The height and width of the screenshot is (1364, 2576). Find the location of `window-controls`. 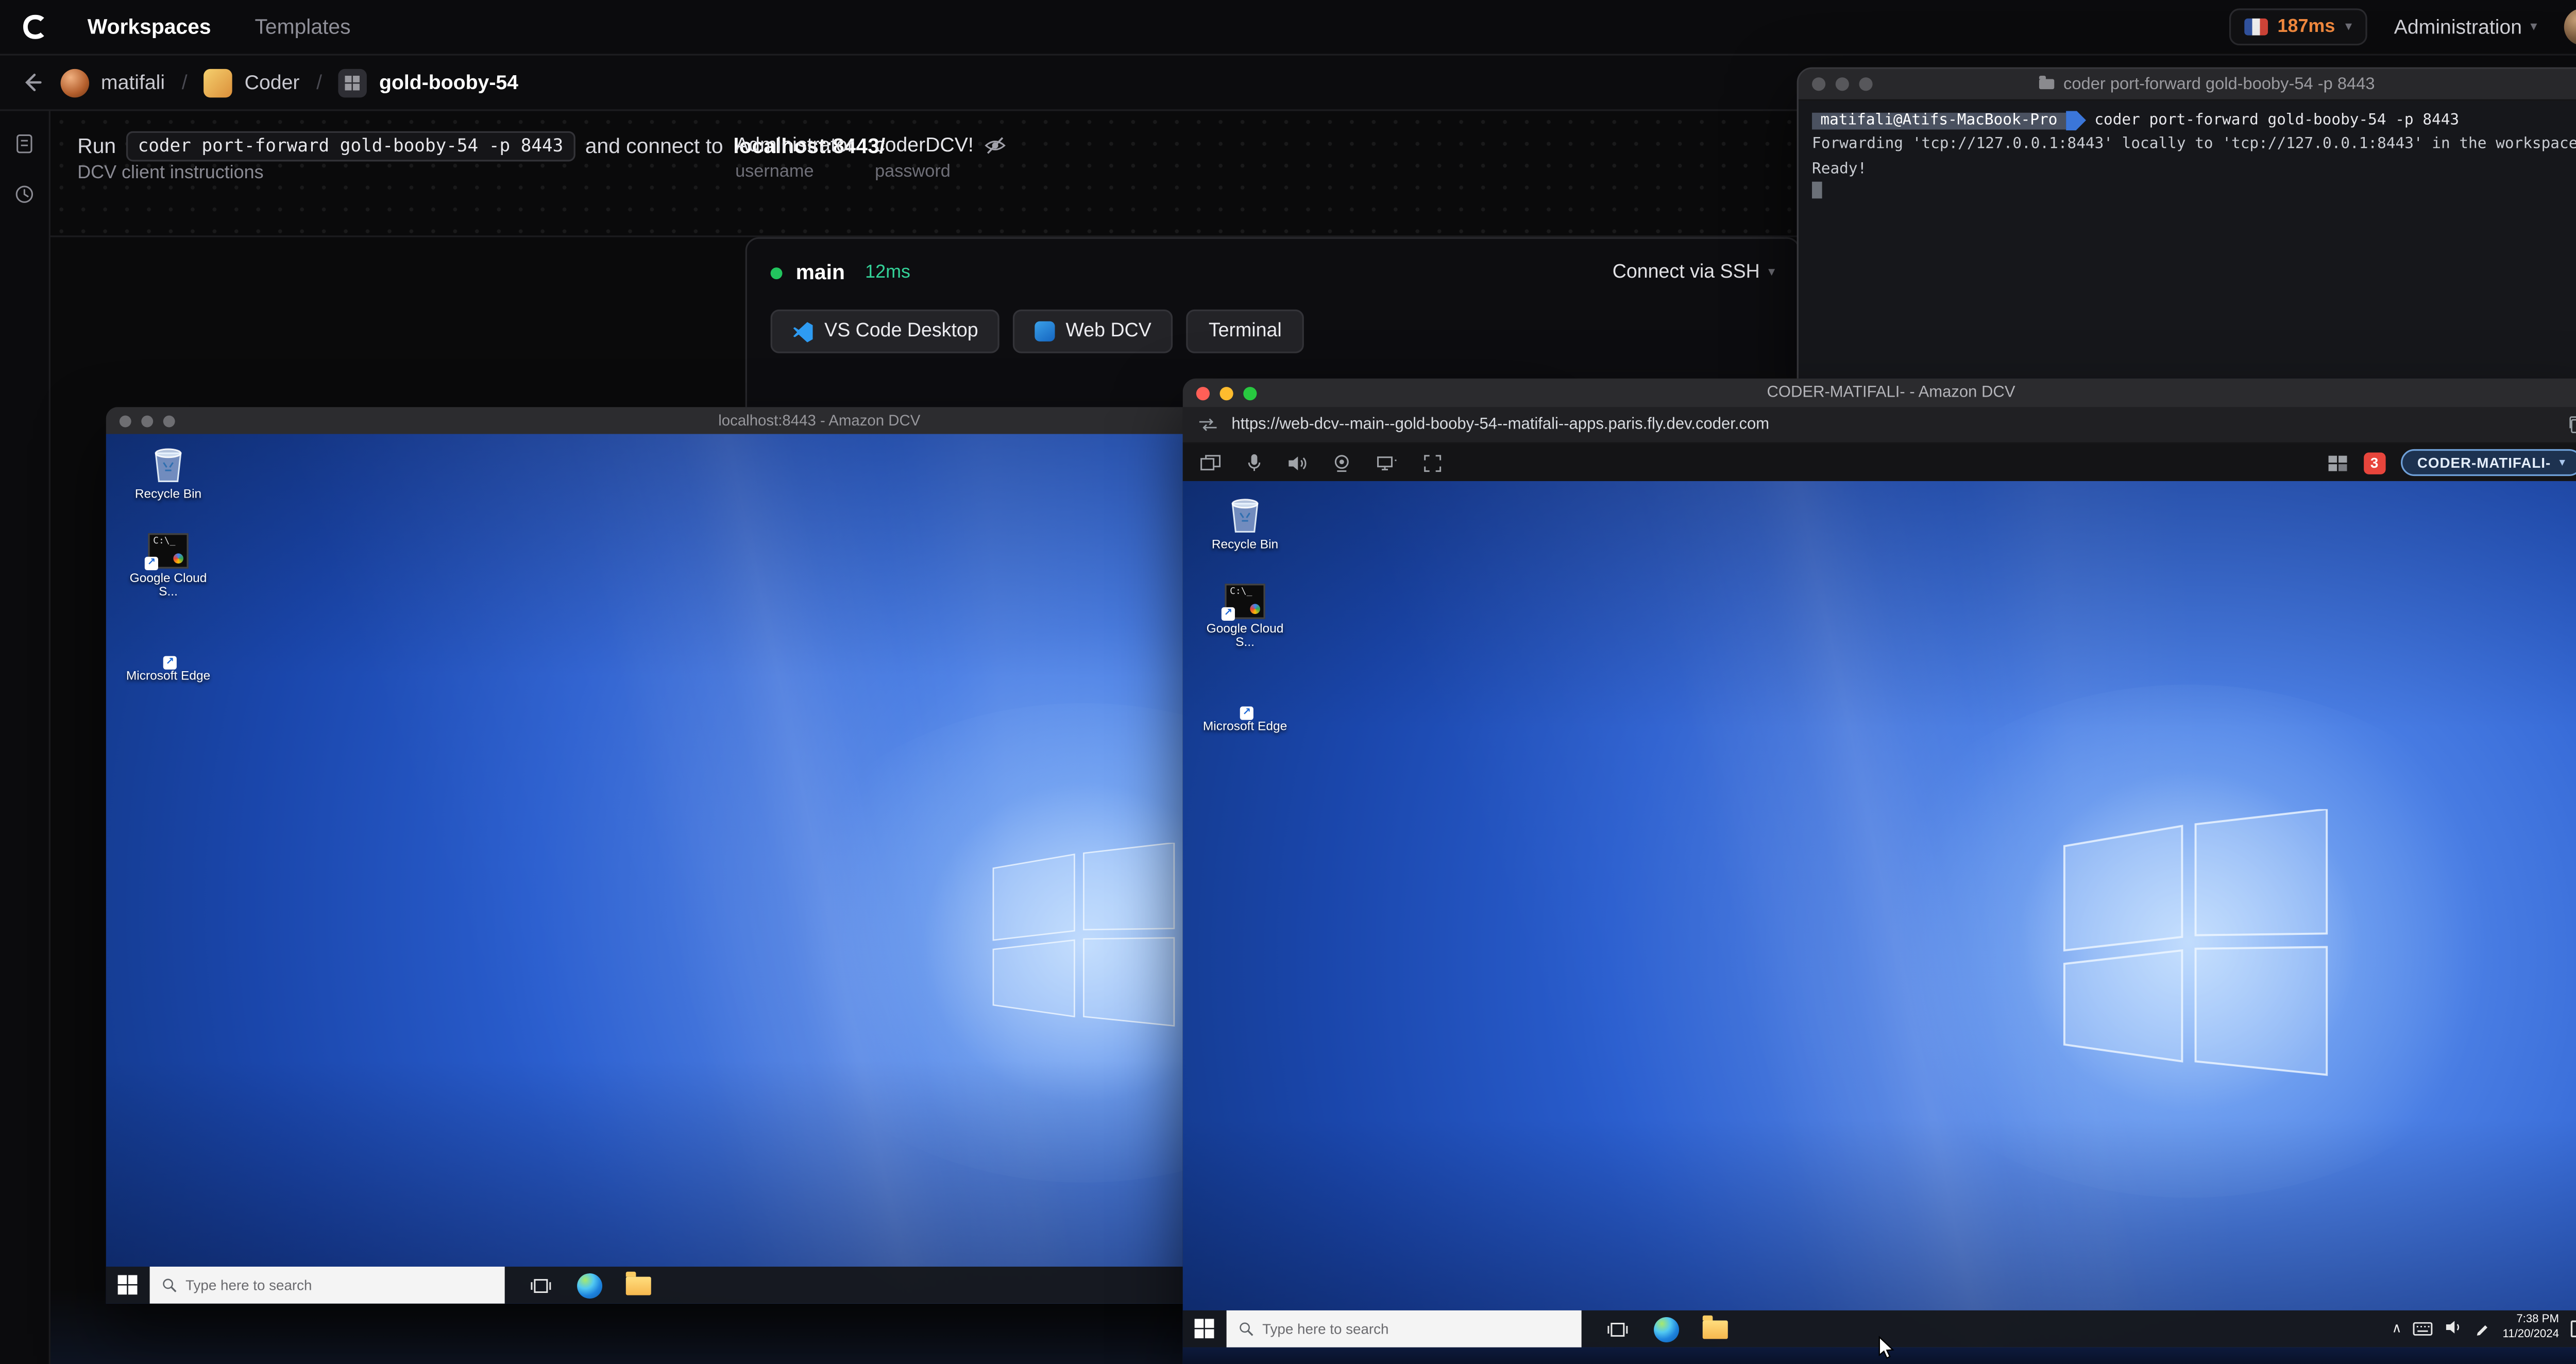

window-controls is located at coordinates (1842, 84).